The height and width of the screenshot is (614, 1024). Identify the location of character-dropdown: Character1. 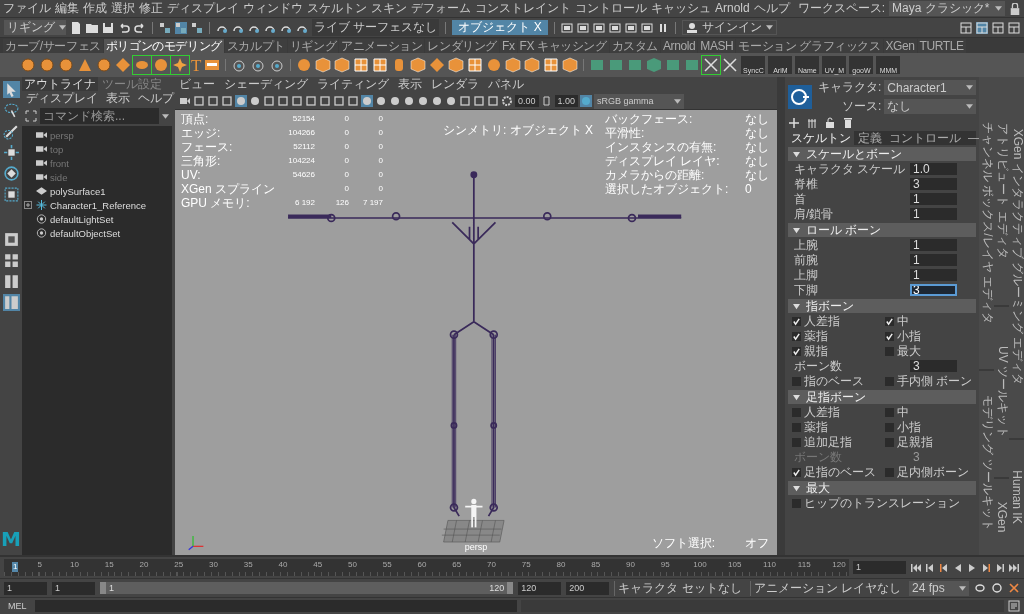
(930, 87).